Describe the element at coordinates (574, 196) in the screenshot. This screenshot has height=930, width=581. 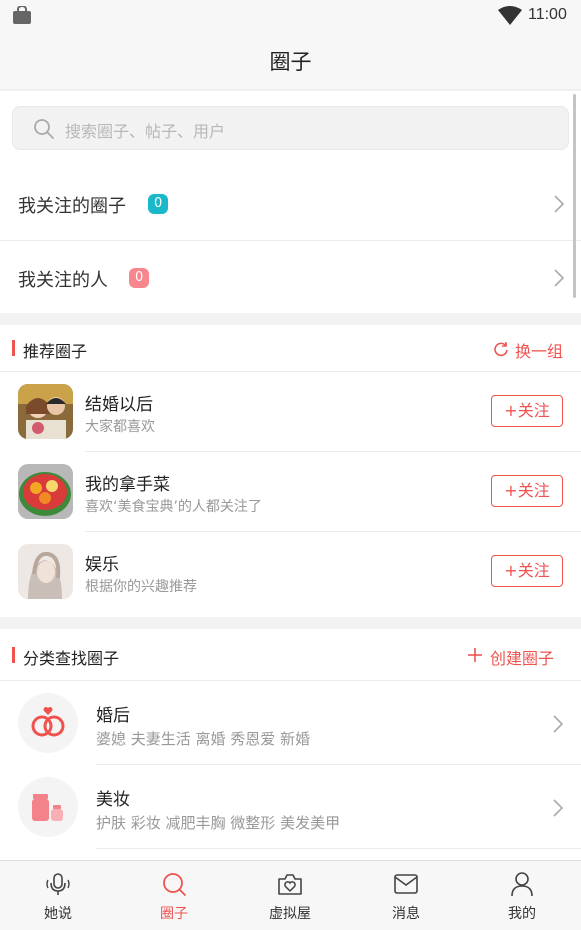
I see `scrollbar` at that location.